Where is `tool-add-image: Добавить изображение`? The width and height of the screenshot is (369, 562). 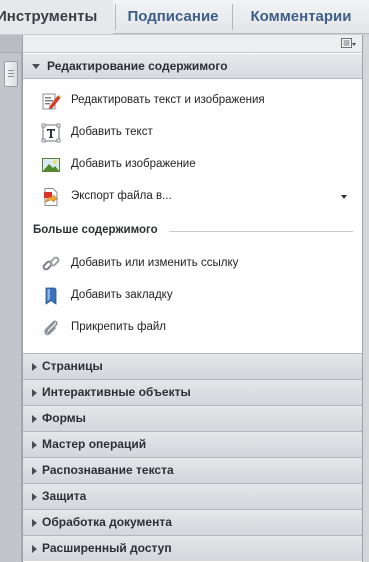
tool-add-image: Добавить изображение is located at coordinates (192, 165).